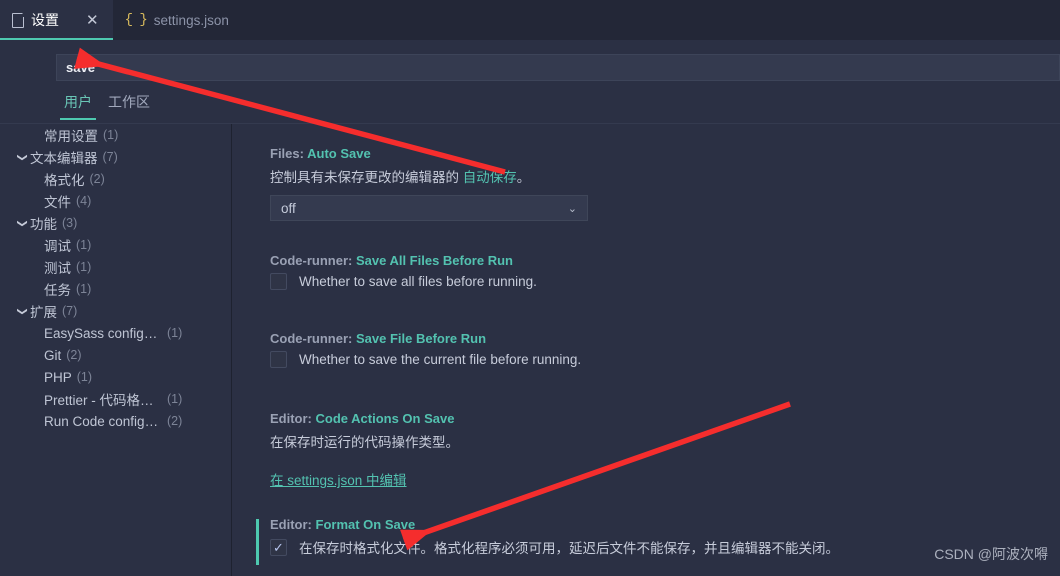  I want to click on tree-item-label: 格式化, so click(64, 180).